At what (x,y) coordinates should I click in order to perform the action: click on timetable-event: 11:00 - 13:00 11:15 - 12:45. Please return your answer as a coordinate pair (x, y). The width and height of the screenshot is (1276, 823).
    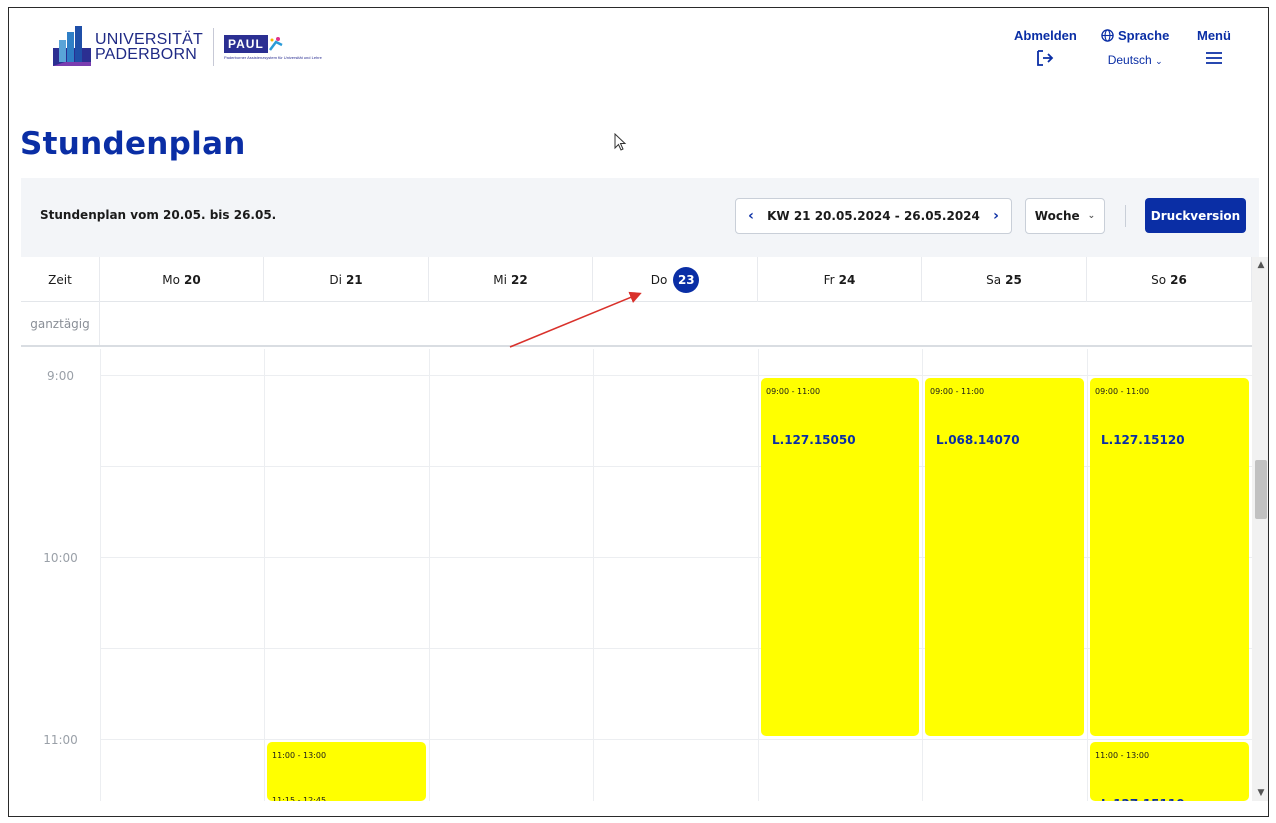
    Looking at the image, I should click on (346, 771).